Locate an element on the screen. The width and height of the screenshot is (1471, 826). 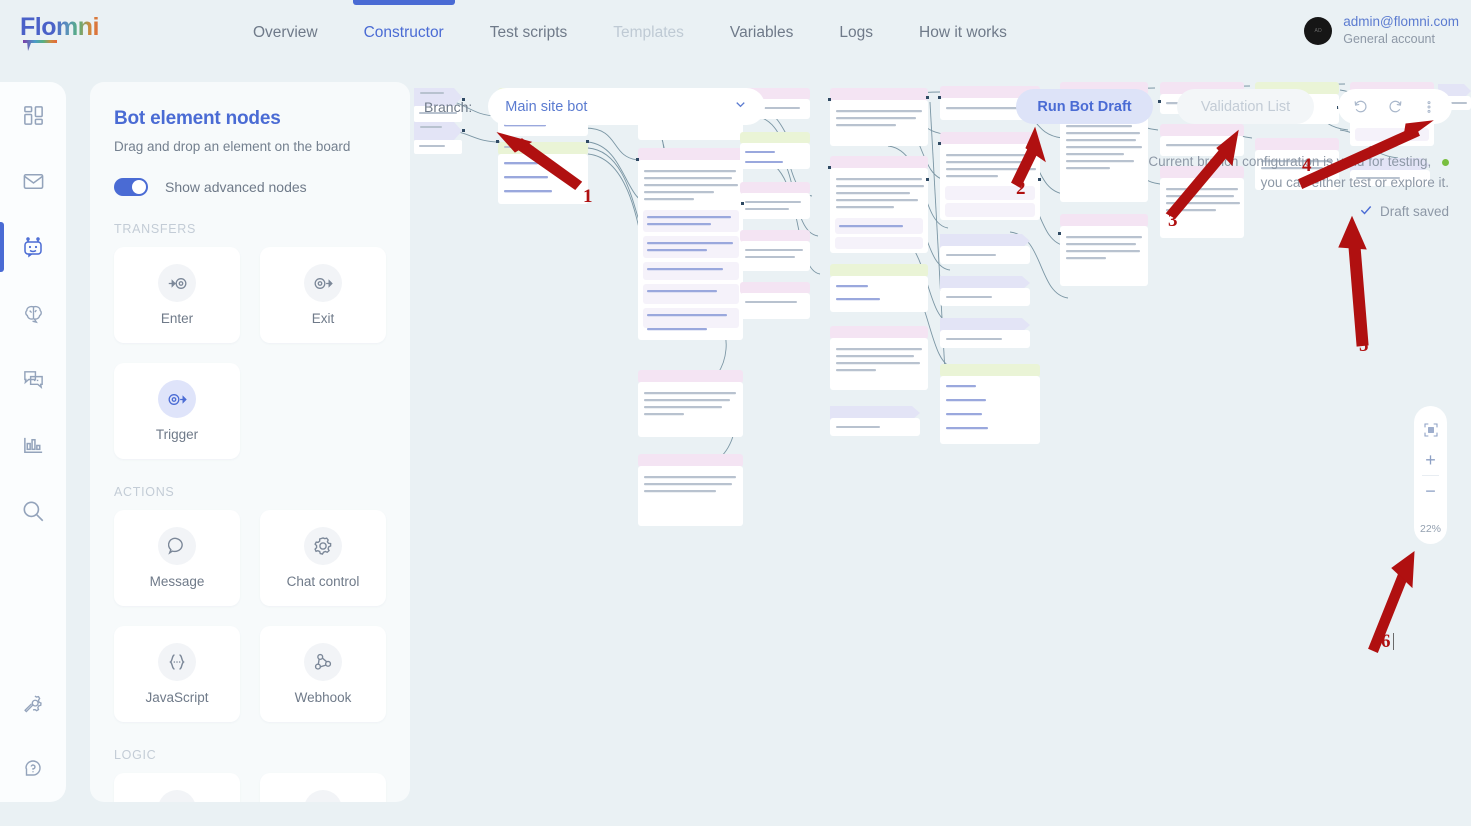
webhook-icon is located at coordinates (323, 662).